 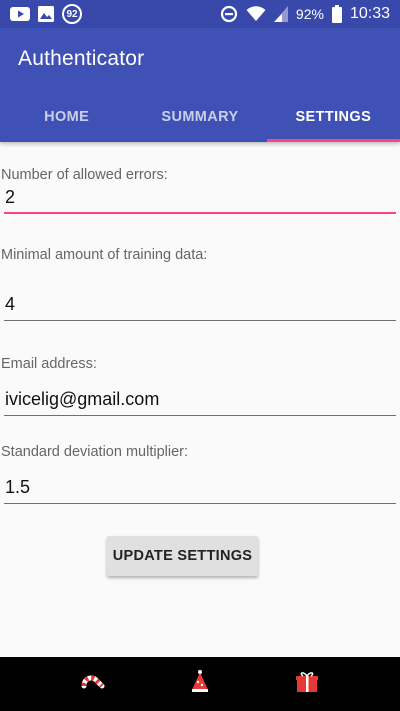 What do you see at coordinates (200, 305) in the screenshot?
I see `training-data-input` at bounding box center [200, 305].